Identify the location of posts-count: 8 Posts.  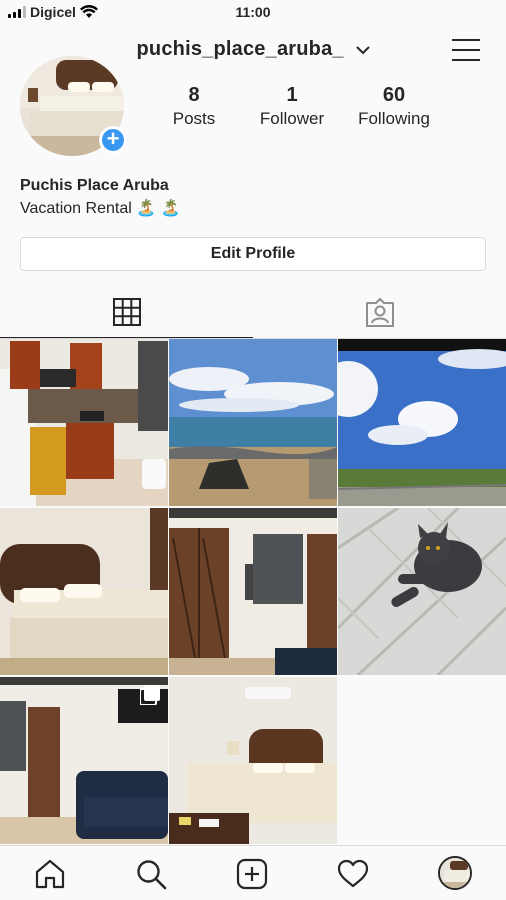
(194, 106).